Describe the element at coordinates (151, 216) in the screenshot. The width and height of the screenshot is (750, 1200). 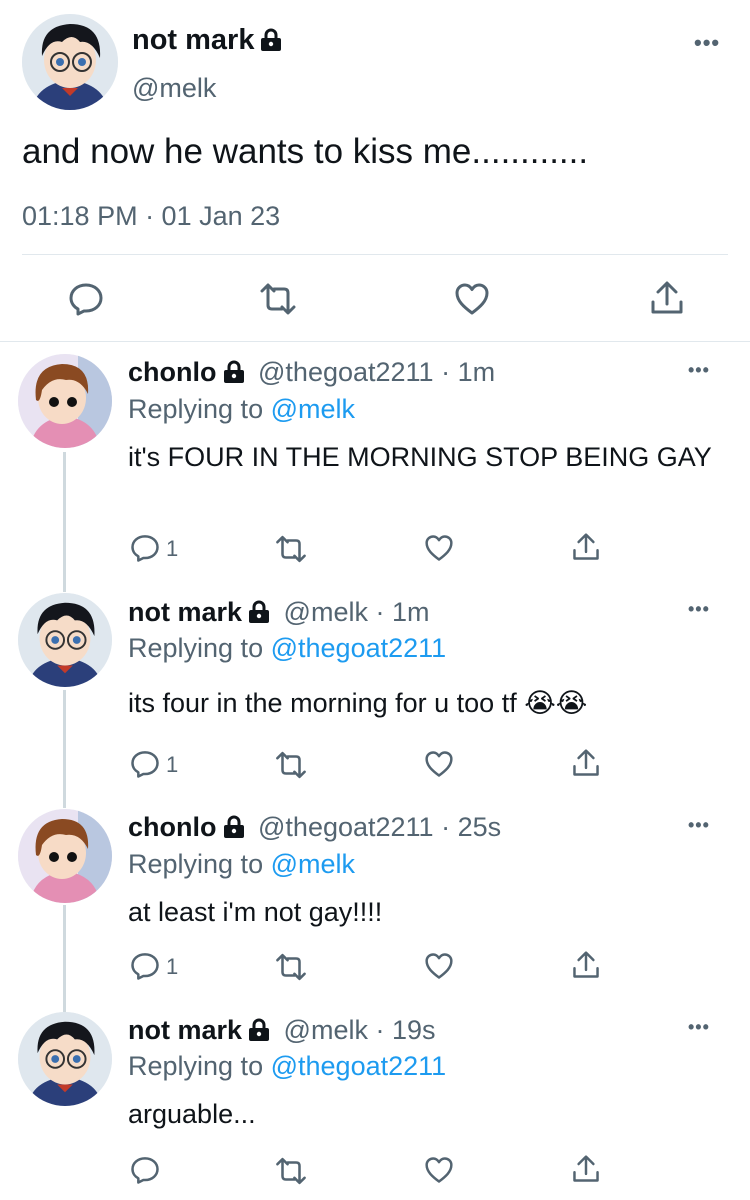
I see `main-tweet-timestamp: 01:18 PM · 01 Jan 23` at that location.